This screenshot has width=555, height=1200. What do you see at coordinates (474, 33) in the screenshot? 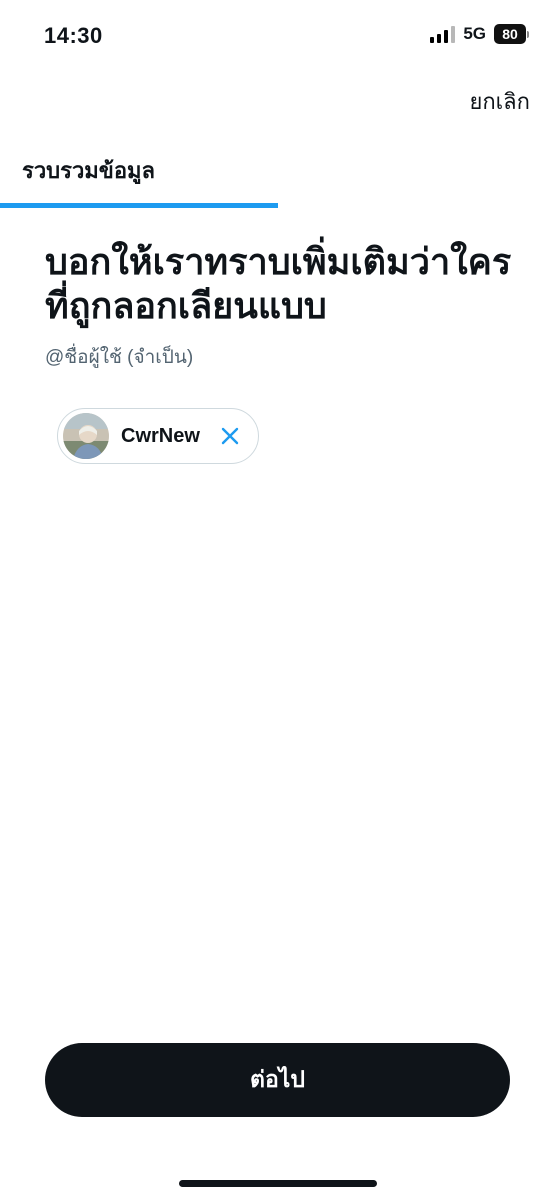
I see `network-label: 5G` at bounding box center [474, 33].